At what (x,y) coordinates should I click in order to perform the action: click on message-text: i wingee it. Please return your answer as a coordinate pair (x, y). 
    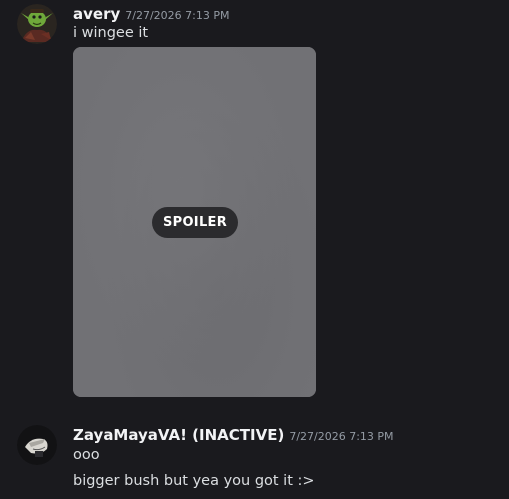
    Looking at the image, I should click on (111, 33).